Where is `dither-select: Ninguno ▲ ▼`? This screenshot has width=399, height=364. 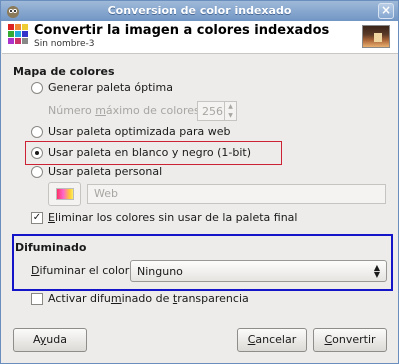 dither-select: Ninguno ▲ ▼ is located at coordinates (258, 271).